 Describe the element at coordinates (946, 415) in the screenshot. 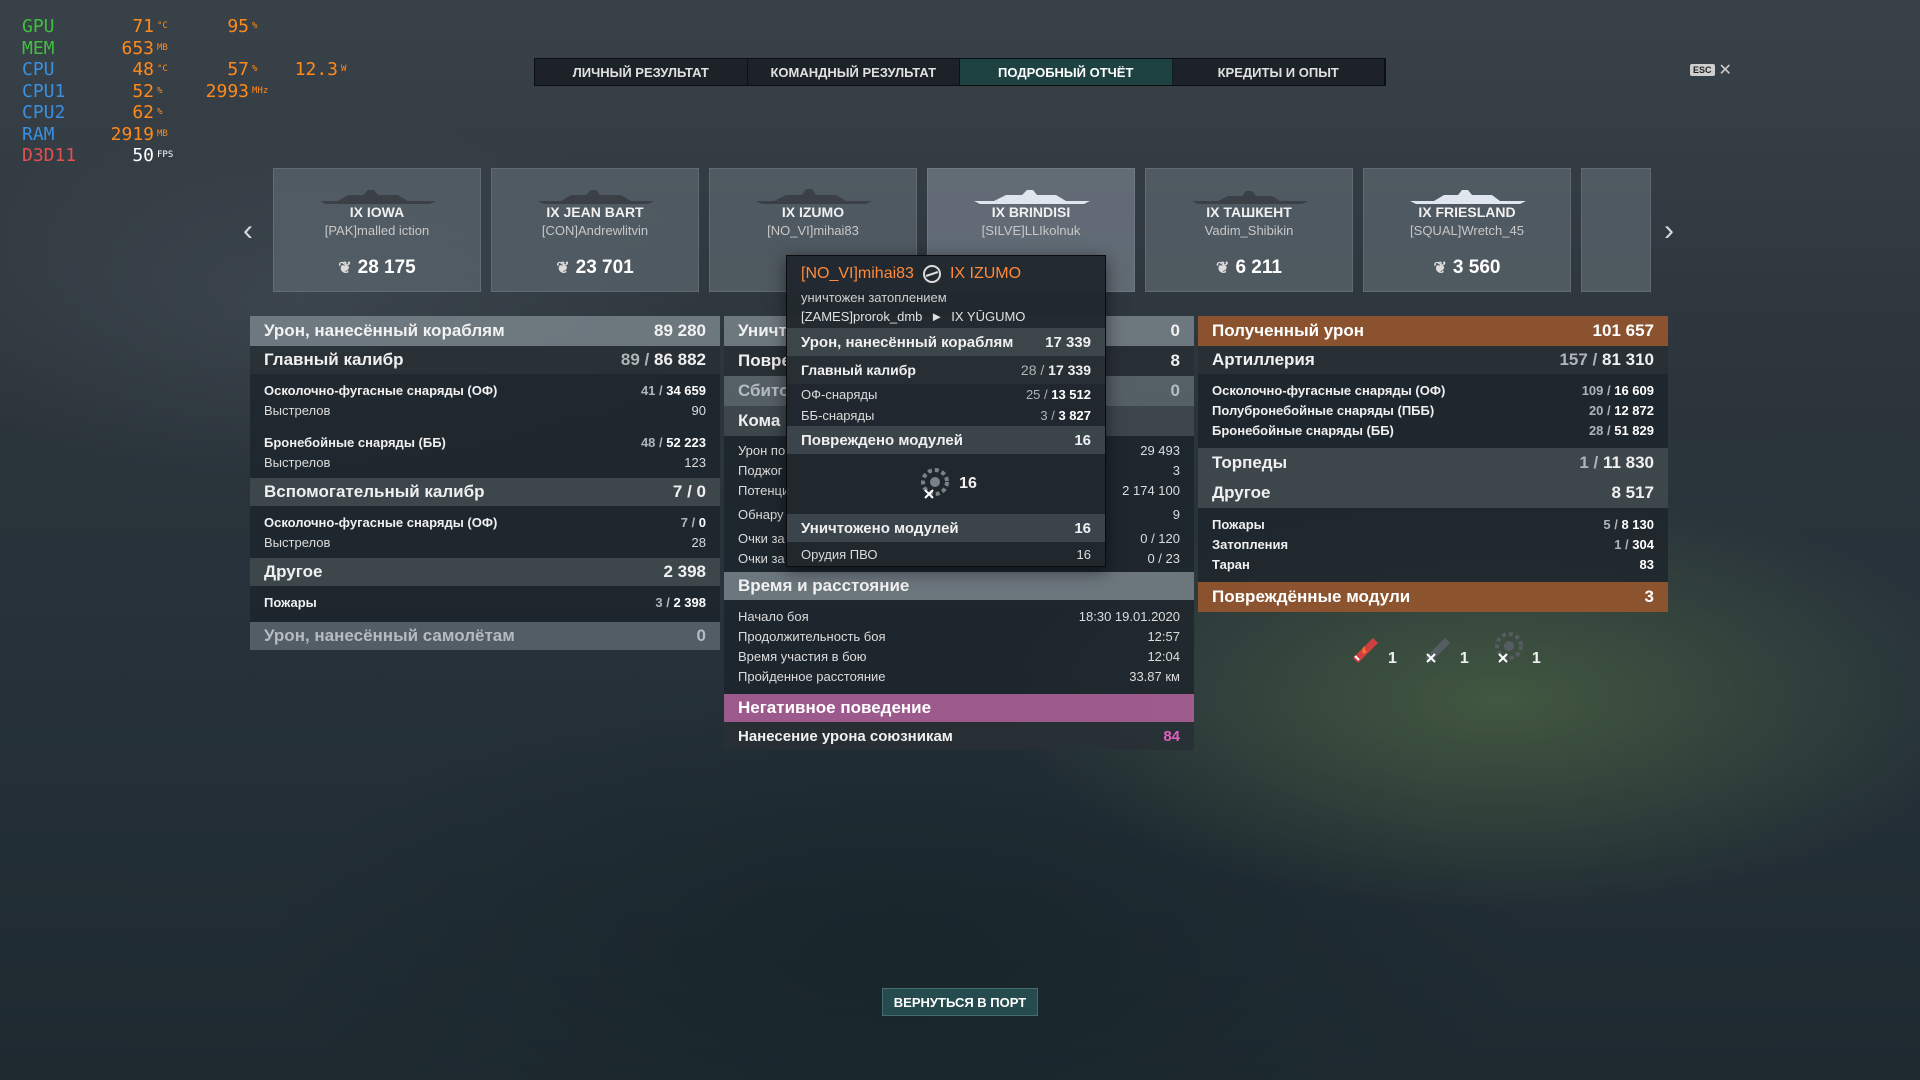

I see `stat-row: ББ-снаряды 3 / 3 827` at that location.